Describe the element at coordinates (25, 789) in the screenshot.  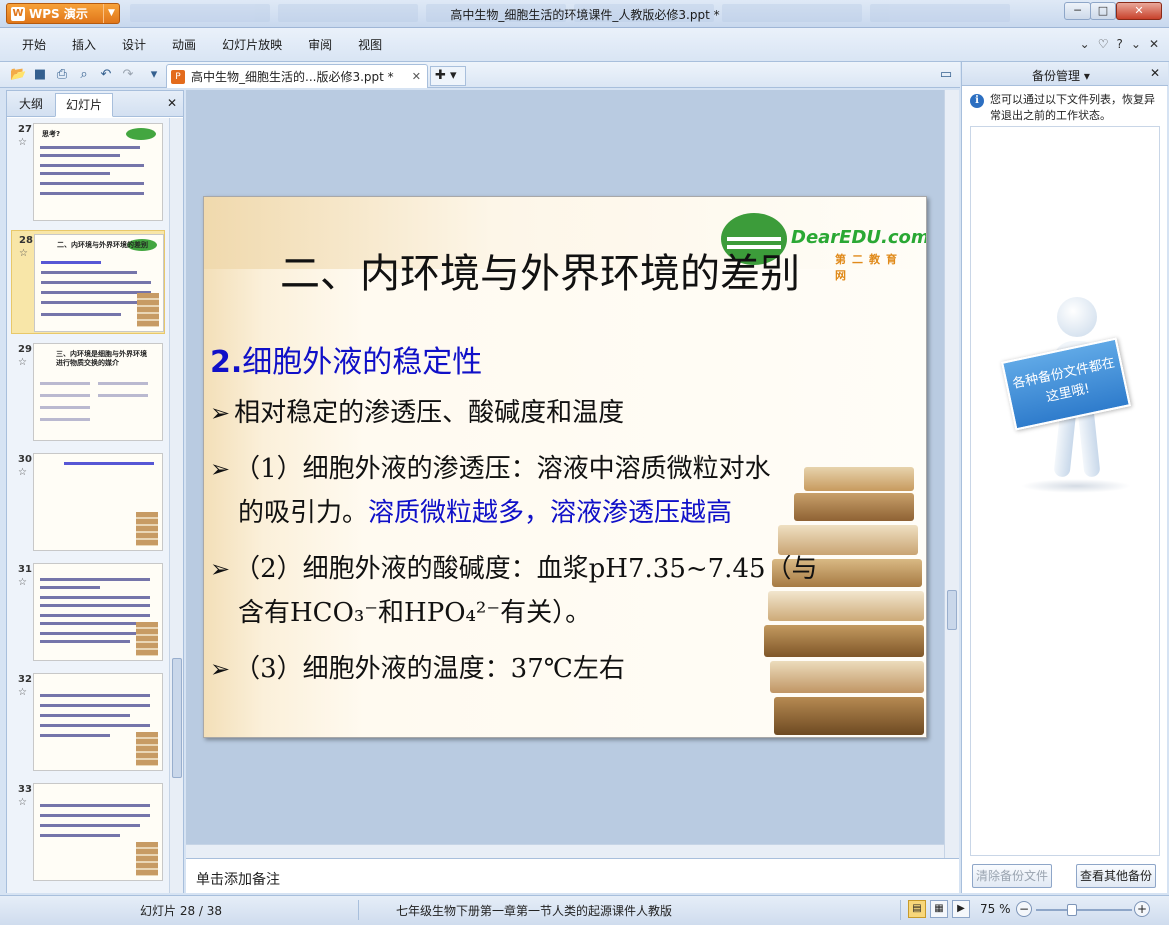
I see `slide-number: 33` at that location.